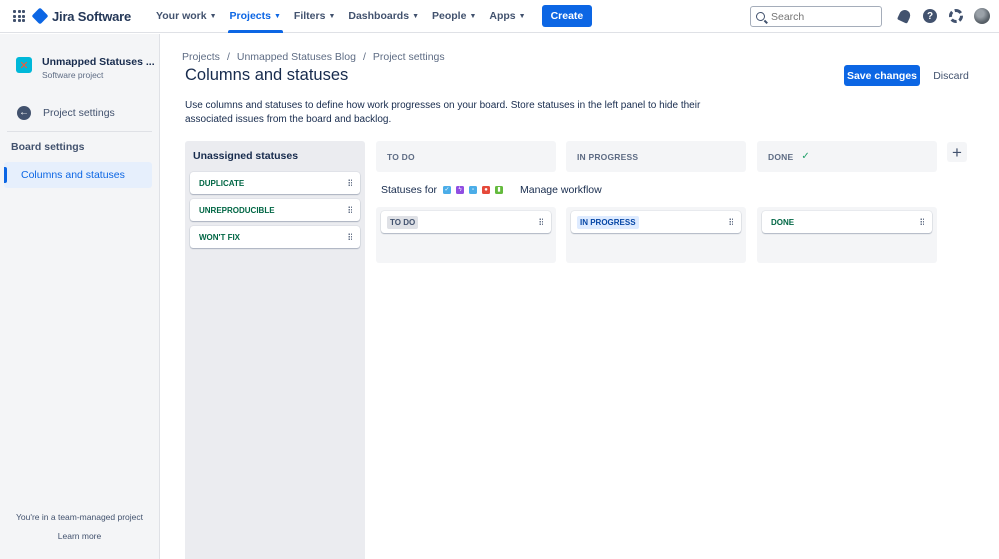 The width and height of the screenshot is (999, 559). I want to click on status-lozenge: WON'T FIX, so click(220, 237).